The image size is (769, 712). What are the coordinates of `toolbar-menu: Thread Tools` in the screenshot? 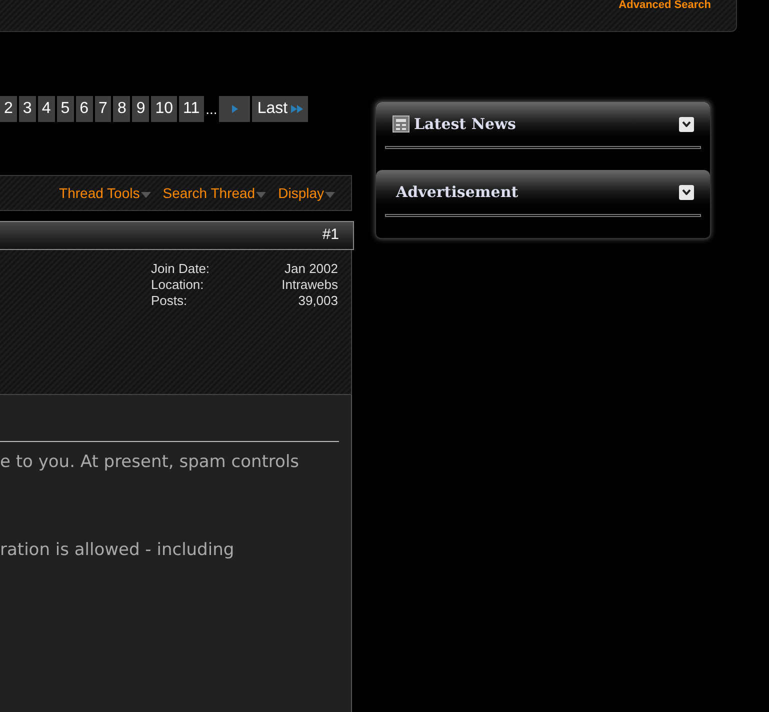 It's located at (105, 193).